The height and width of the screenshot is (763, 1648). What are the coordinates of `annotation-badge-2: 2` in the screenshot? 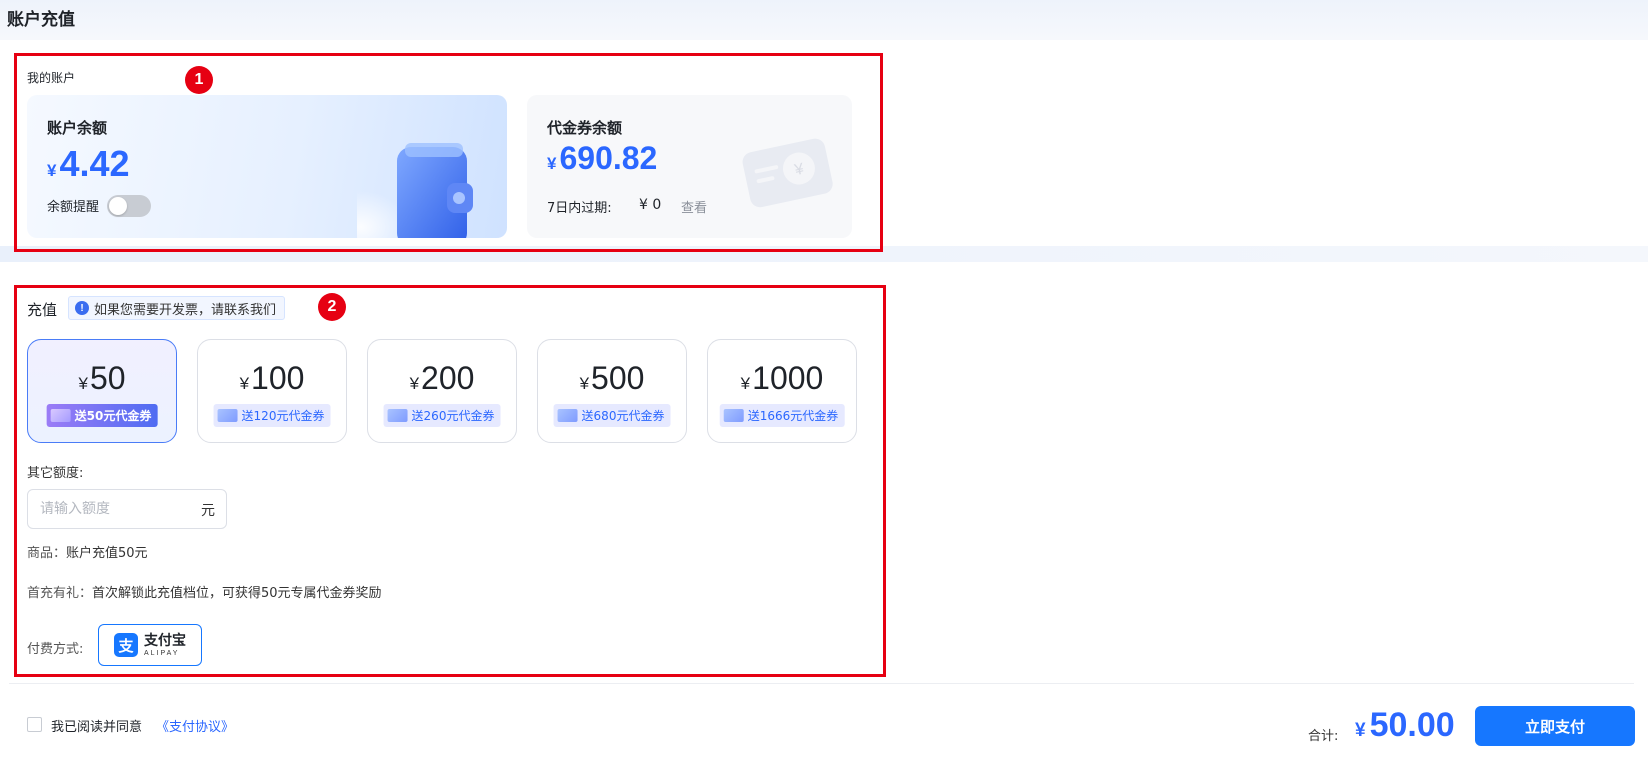 It's located at (332, 307).